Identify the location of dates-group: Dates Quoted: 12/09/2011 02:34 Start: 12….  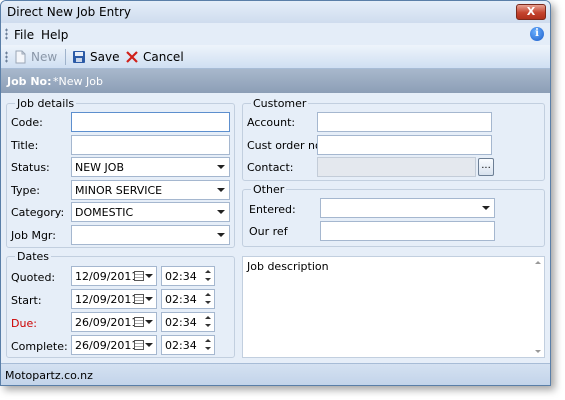
(120, 304).